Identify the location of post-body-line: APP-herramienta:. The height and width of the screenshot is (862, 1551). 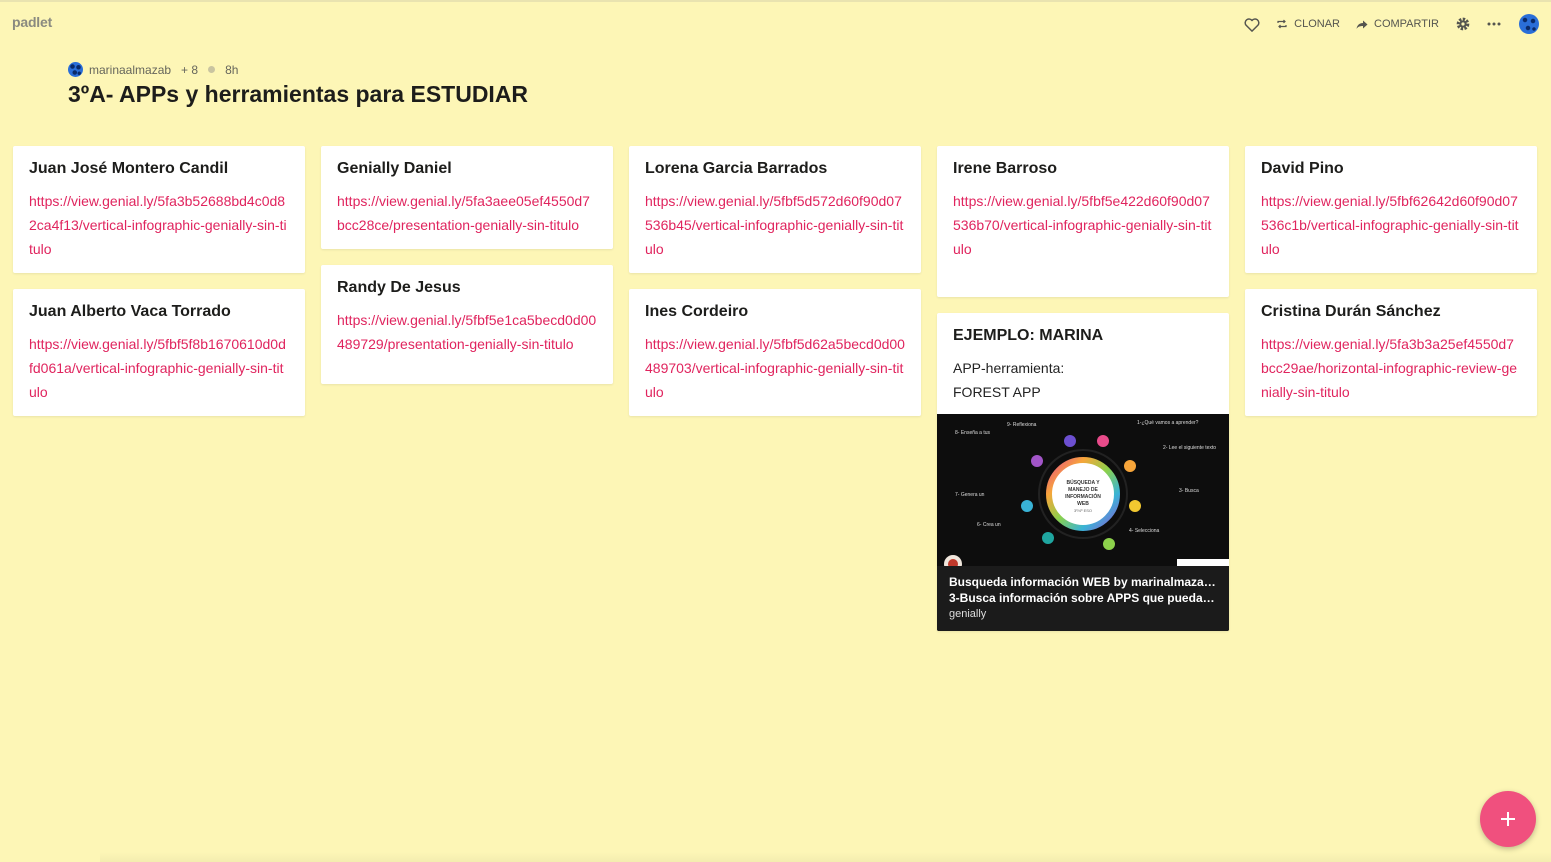
(1009, 368).